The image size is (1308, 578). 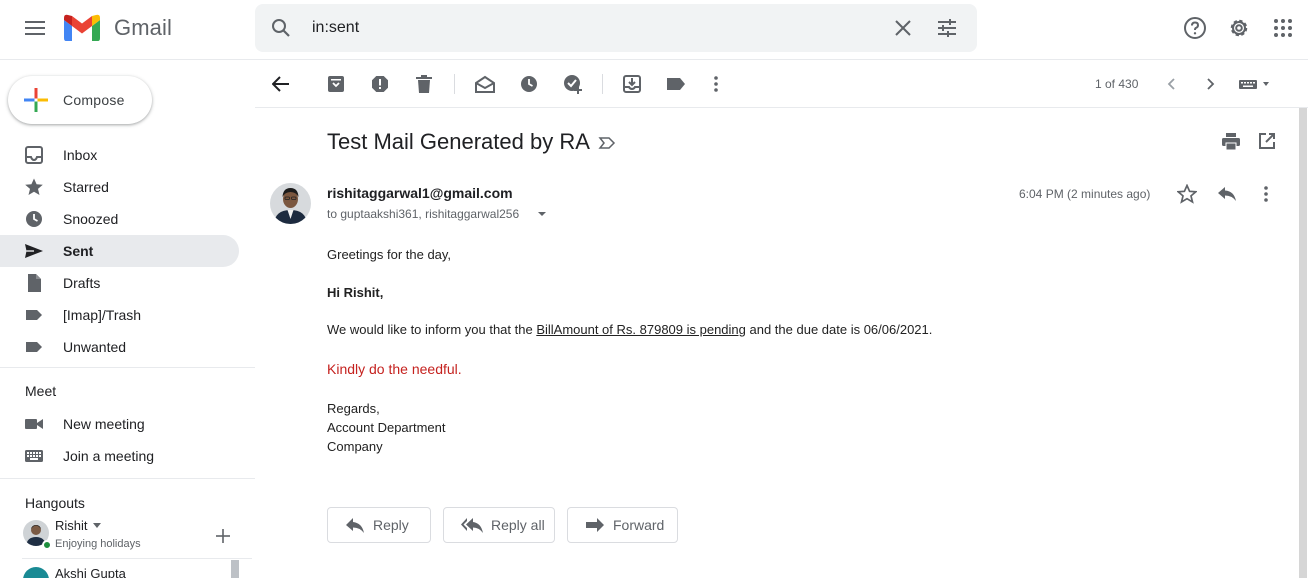 I want to click on sidebar-item-label: Inbox, so click(x=80, y=155).